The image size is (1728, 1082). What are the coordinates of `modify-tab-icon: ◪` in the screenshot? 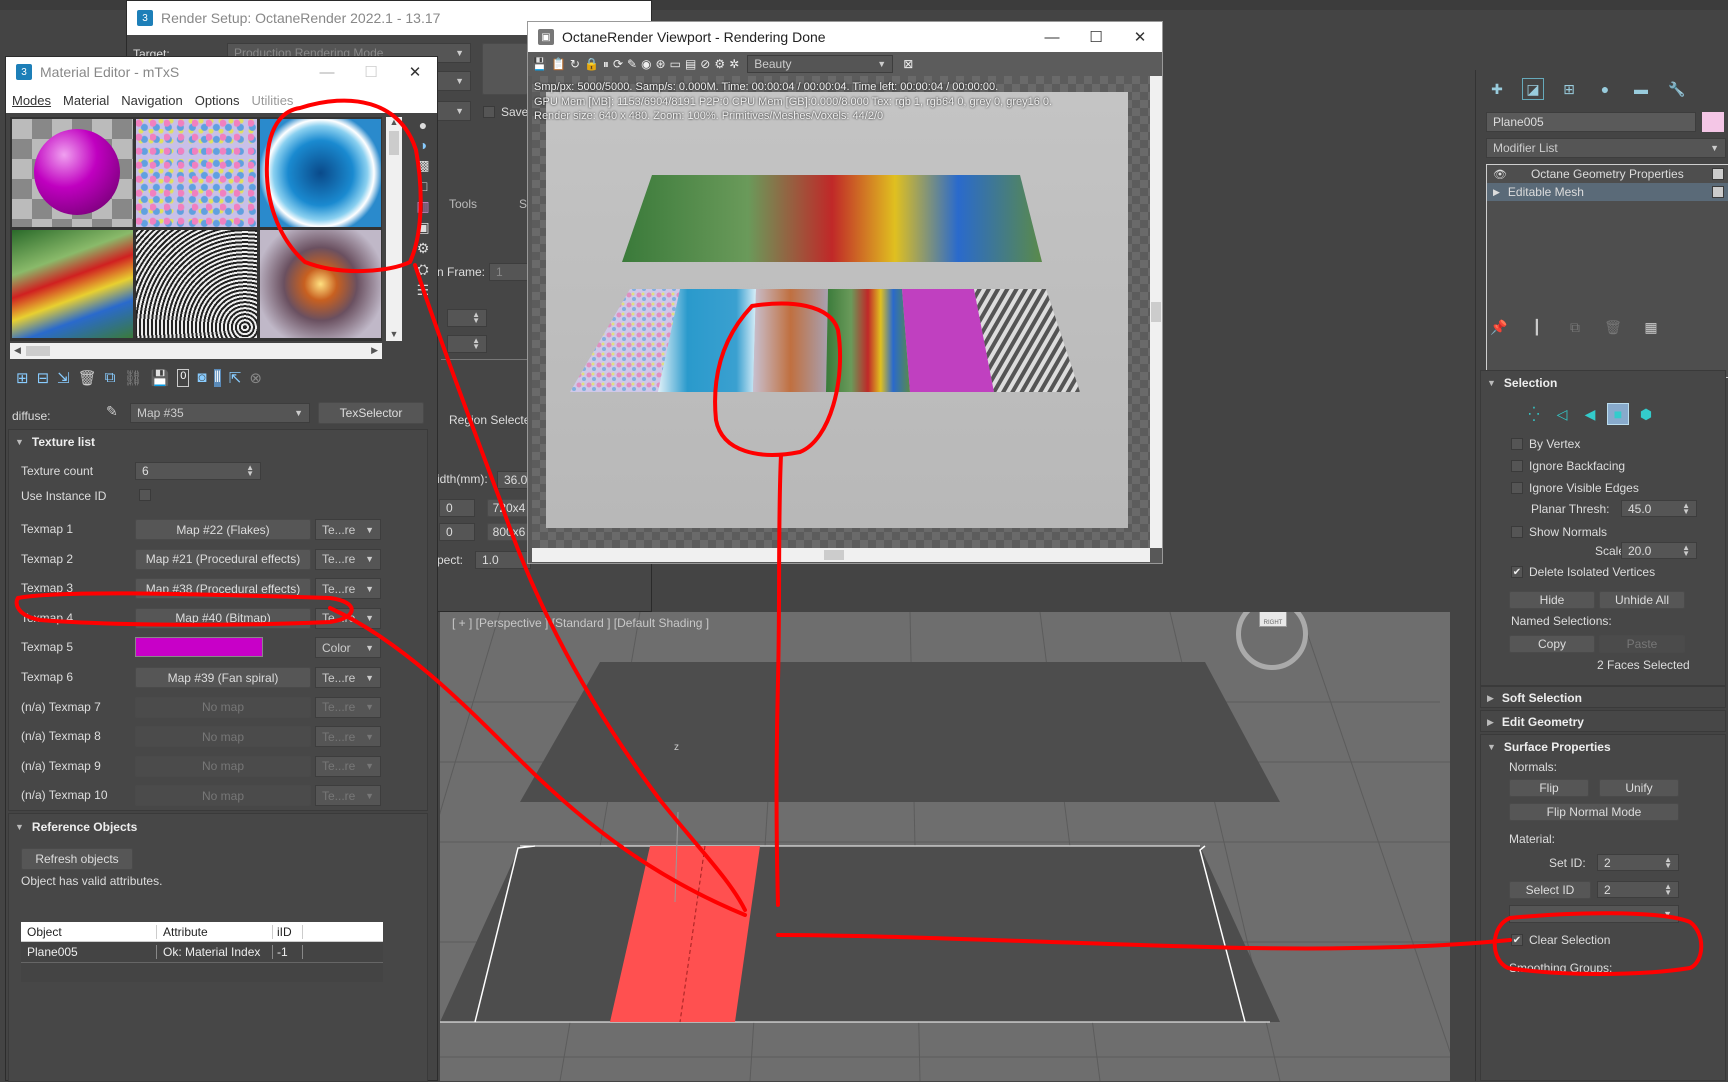 It's located at (1533, 89).